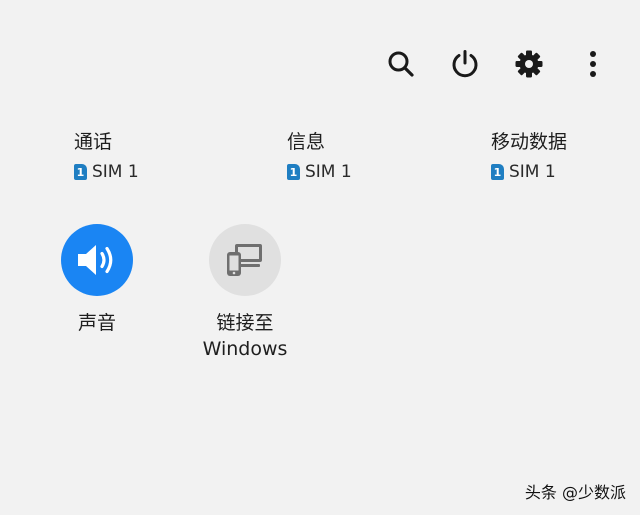 This screenshot has width=640, height=515. I want to click on link-to-windows-label: 链接至 Windows, so click(245, 336).